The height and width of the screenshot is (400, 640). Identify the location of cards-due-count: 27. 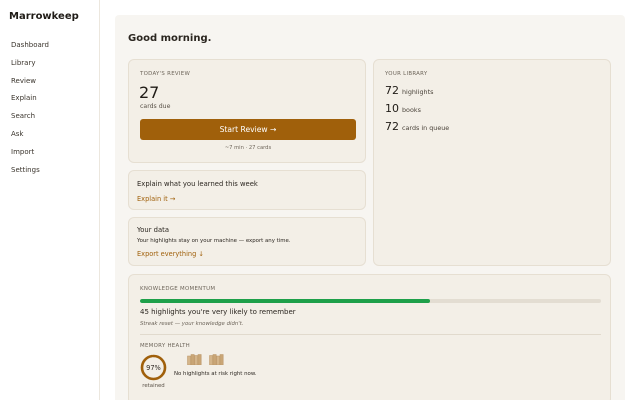
(149, 92).